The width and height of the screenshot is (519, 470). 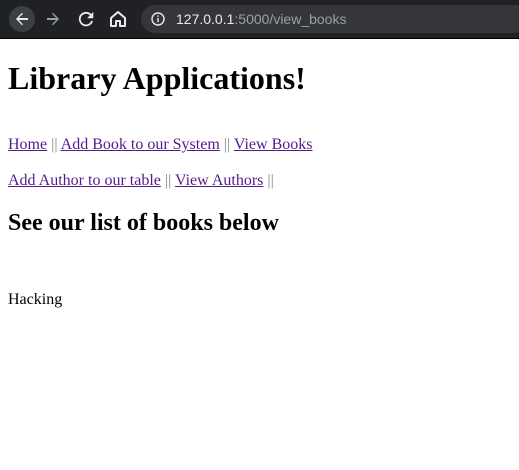 What do you see at coordinates (273, 144) in the screenshot?
I see `view-books-link: View Books` at bounding box center [273, 144].